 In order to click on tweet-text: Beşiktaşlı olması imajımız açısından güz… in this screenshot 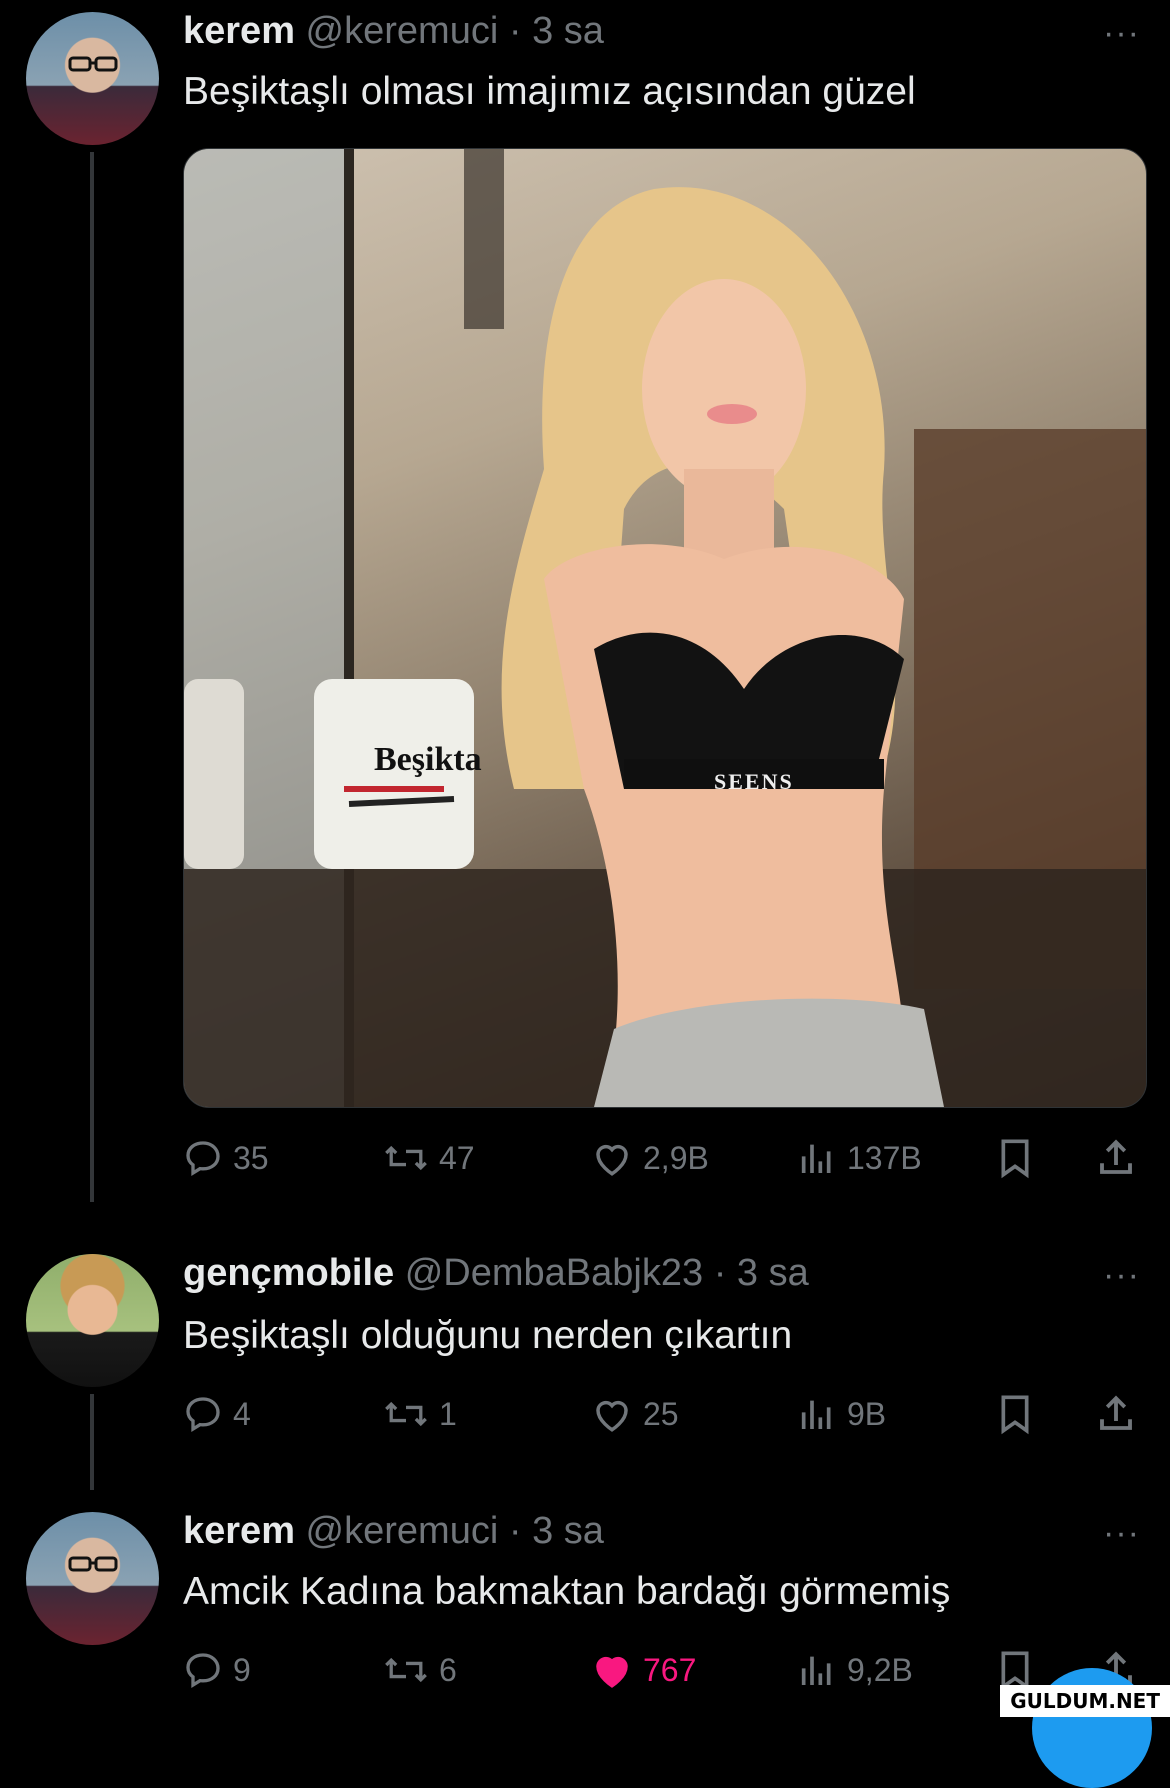, I will do `click(549, 91)`.